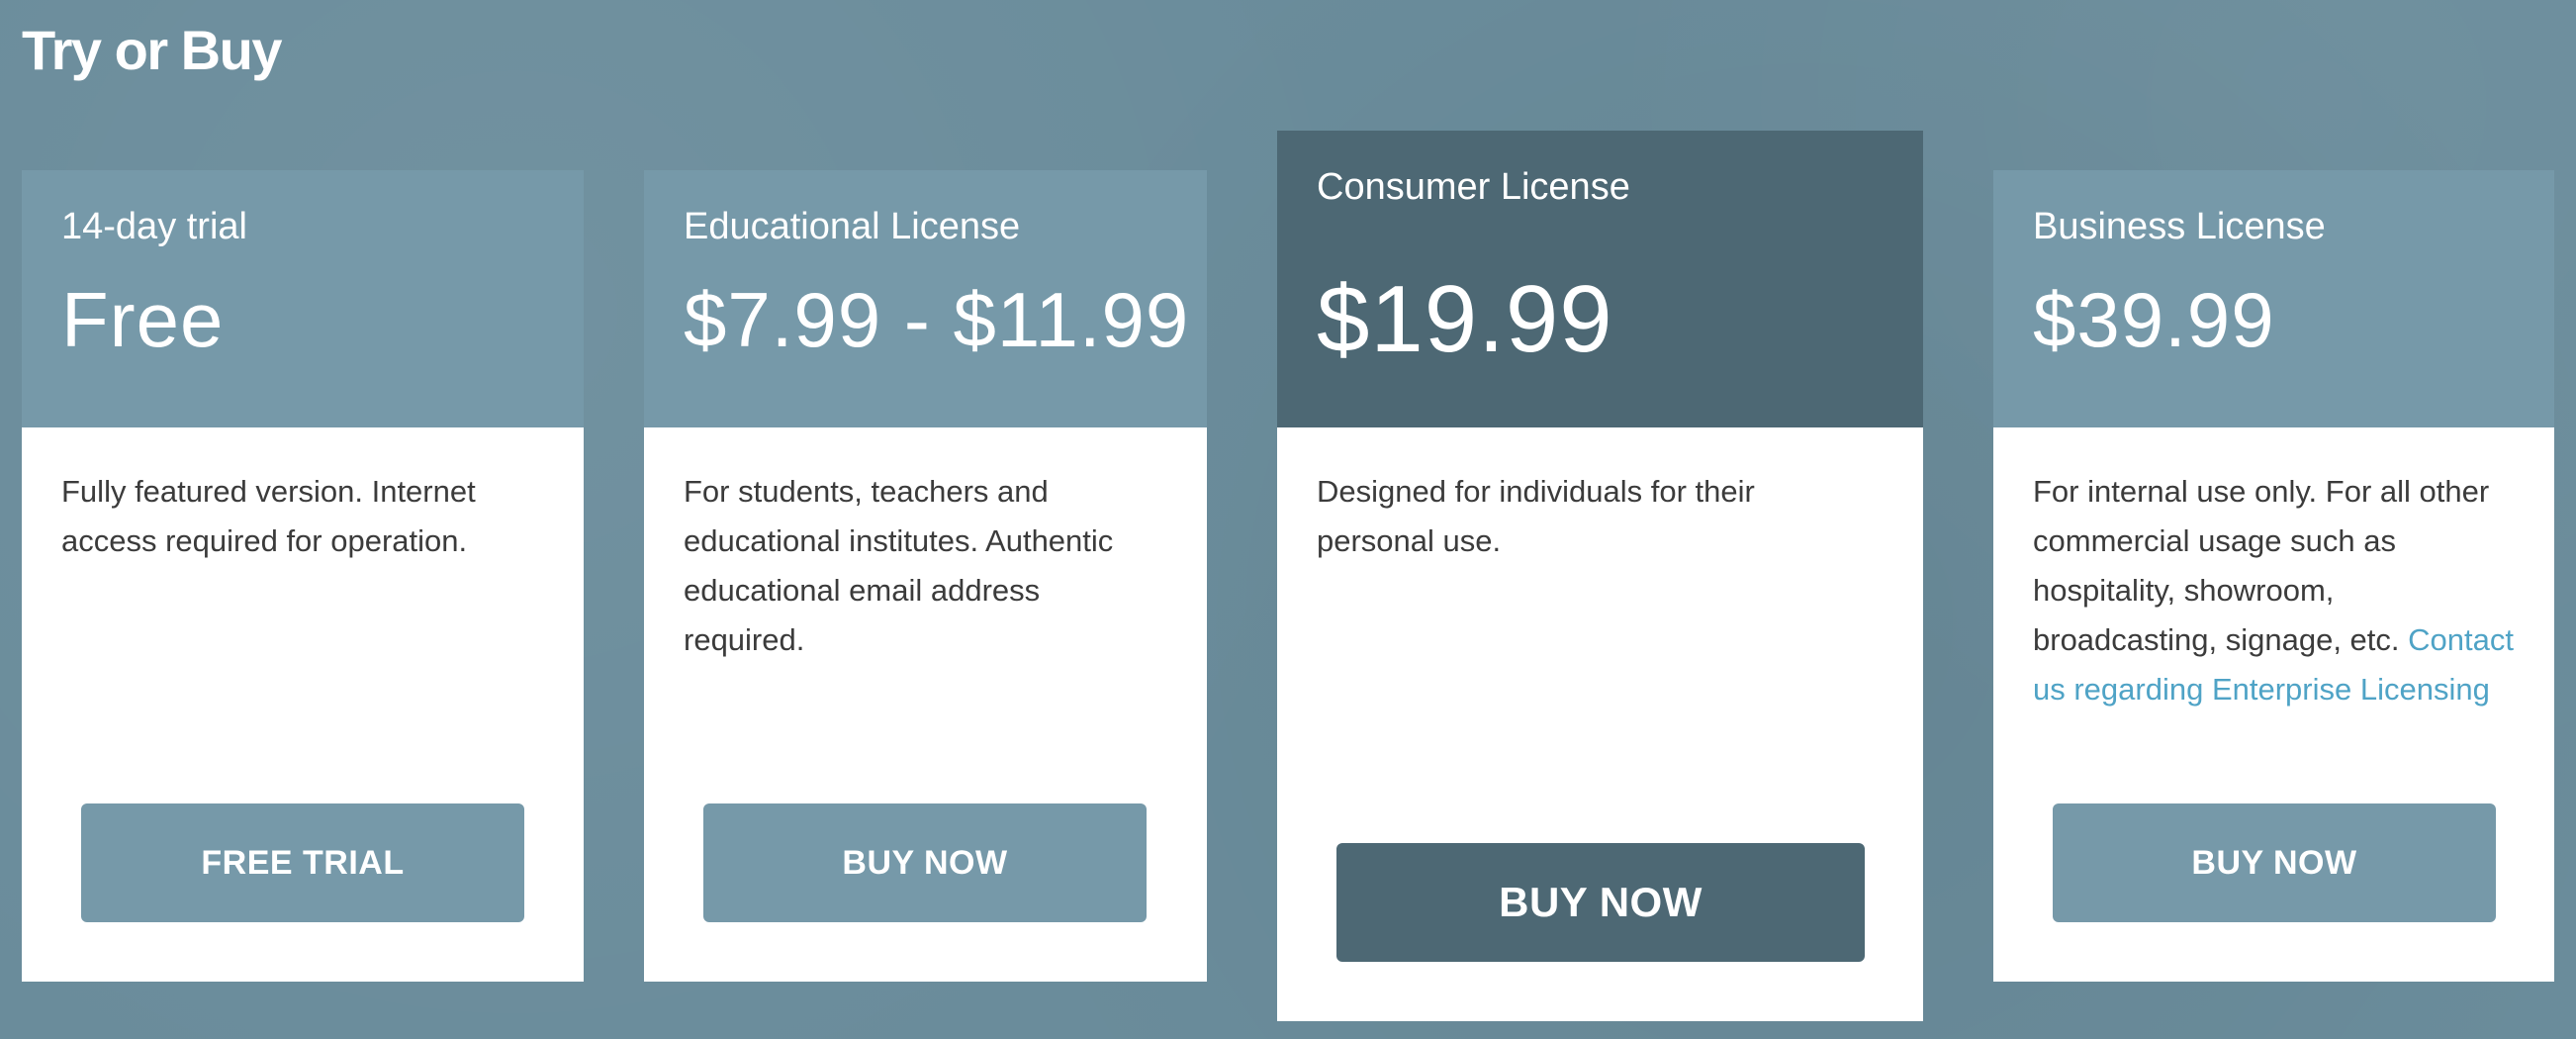  Describe the element at coordinates (2274, 862) in the screenshot. I see `buy-business-button: BUY NOW` at that location.